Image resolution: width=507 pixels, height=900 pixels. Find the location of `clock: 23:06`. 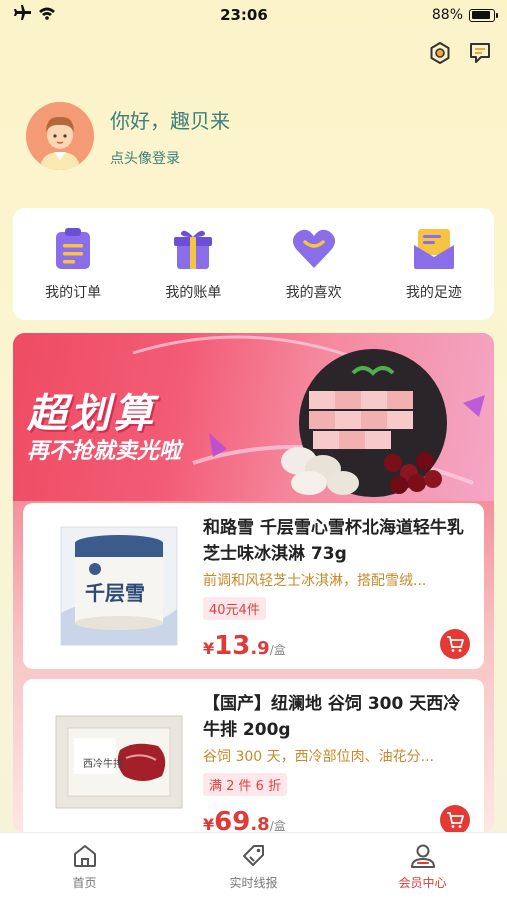

clock: 23:06 is located at coordinates (244, 15).